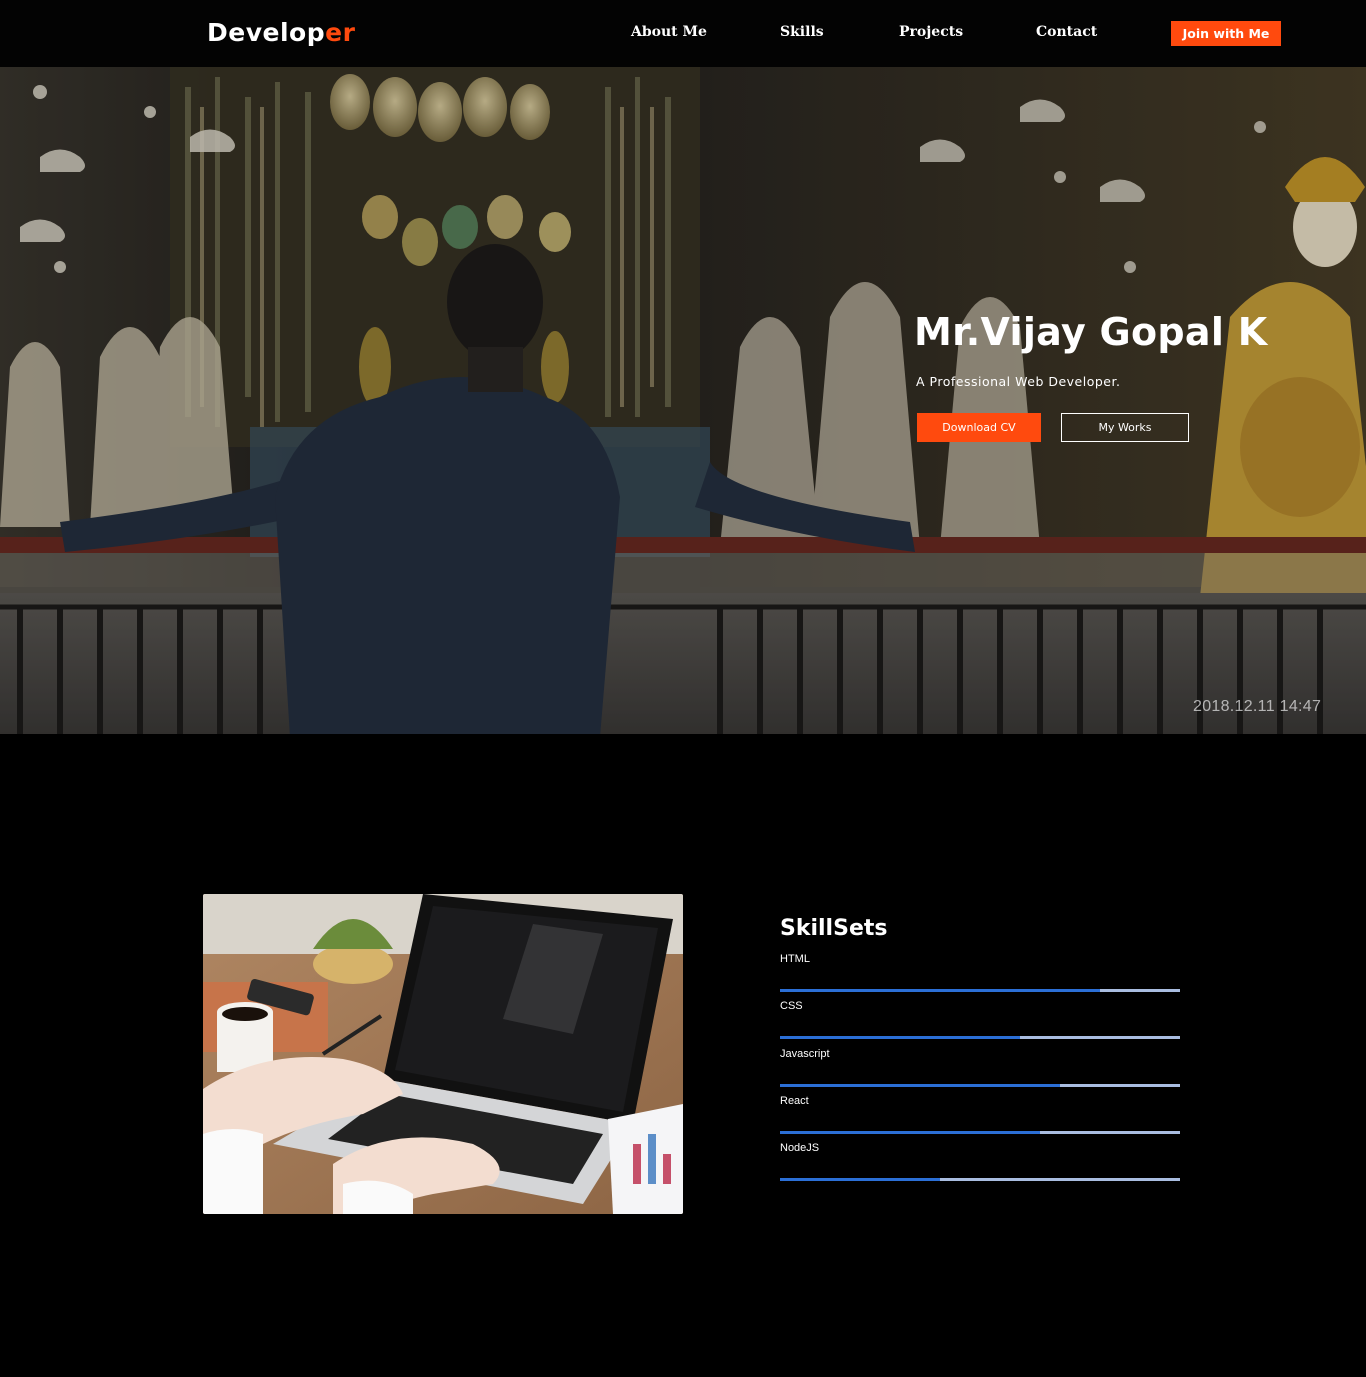  Describe the element at coordinates (805, 1054) in the screenshot. I see `skill-label-javascript: Javascript` at that location.